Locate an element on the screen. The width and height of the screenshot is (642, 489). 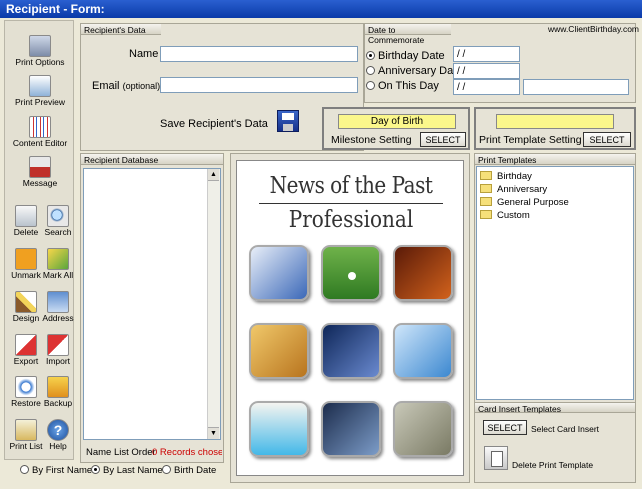
calendar-image is located at coordinates (279, 273).